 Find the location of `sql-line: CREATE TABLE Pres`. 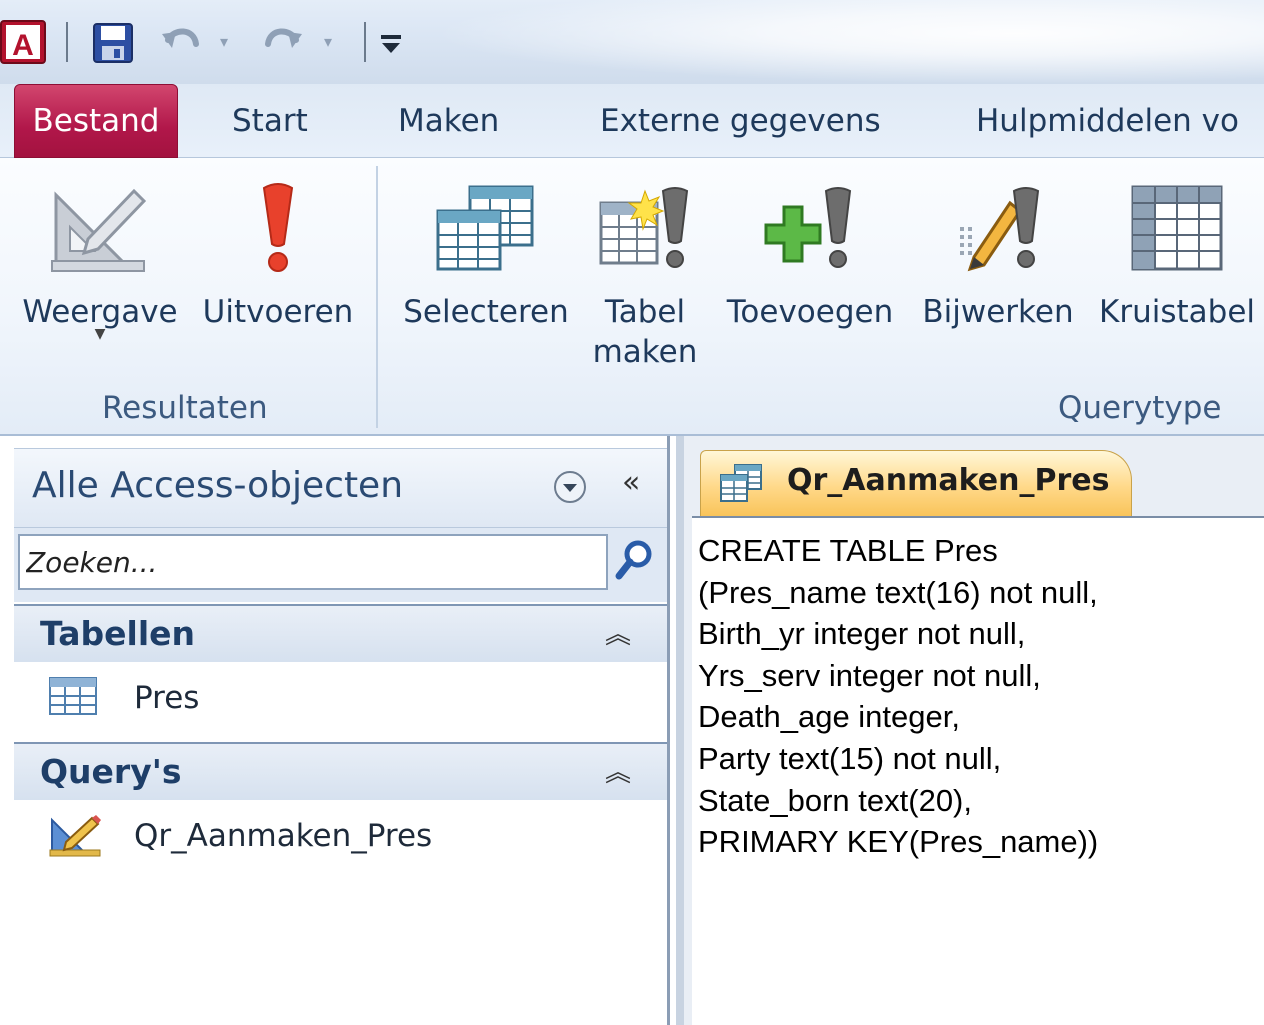

sql-line: CREATE TABLE Pres is located at coordinates (848, 550).